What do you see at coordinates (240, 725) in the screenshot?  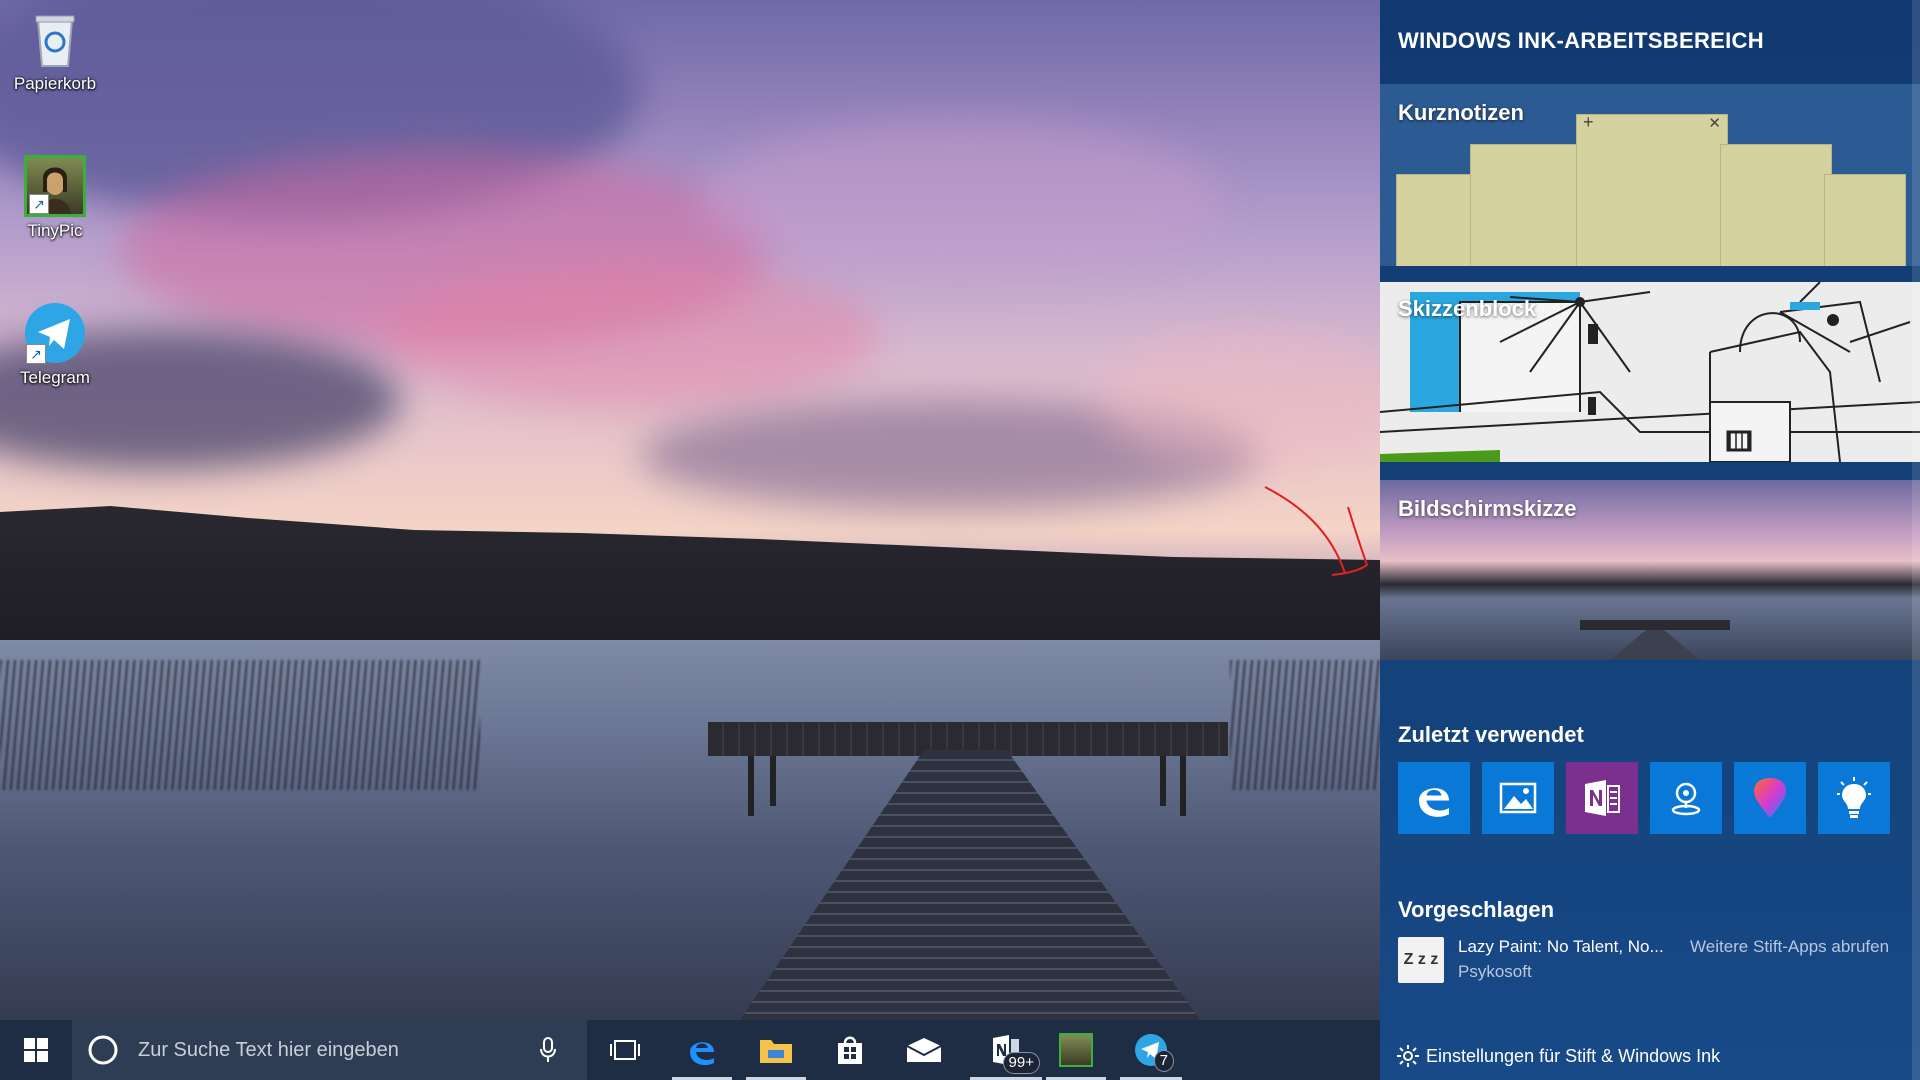 I see `reeds-left` at bounding box center [240, 725].